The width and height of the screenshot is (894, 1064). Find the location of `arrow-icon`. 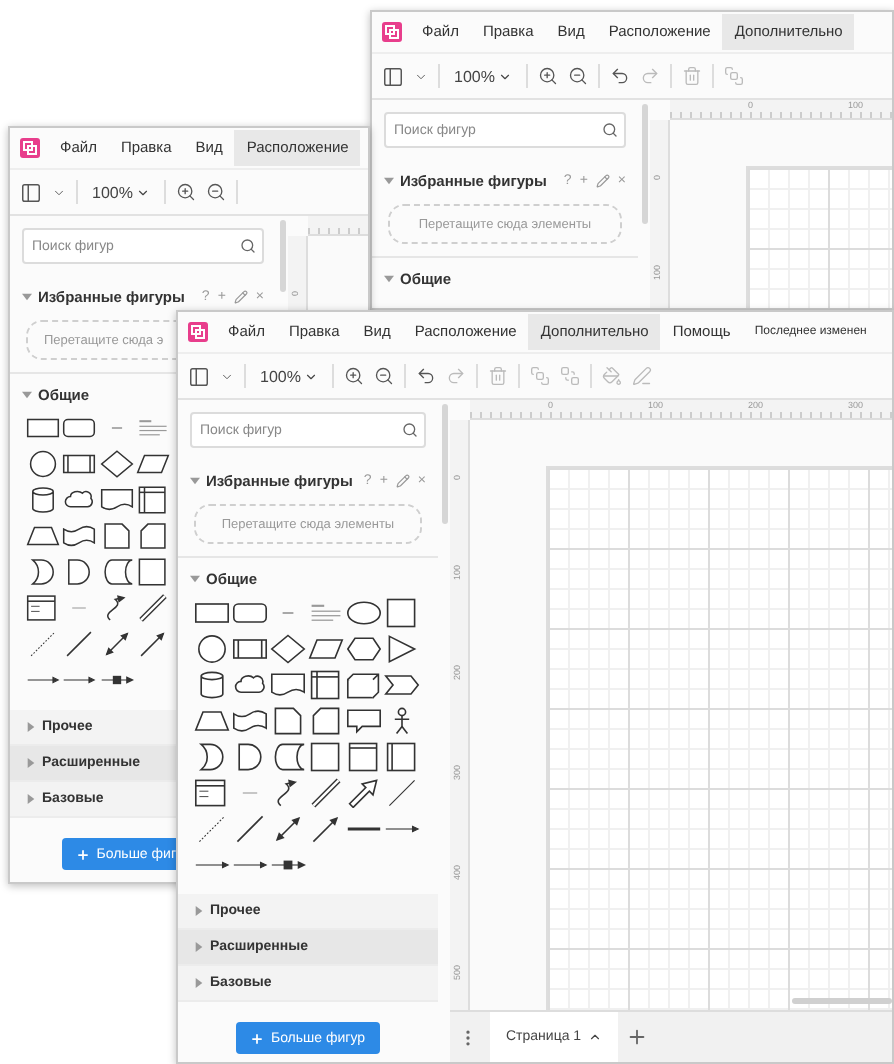

arrow-icon is located at coordinates (325, 828).